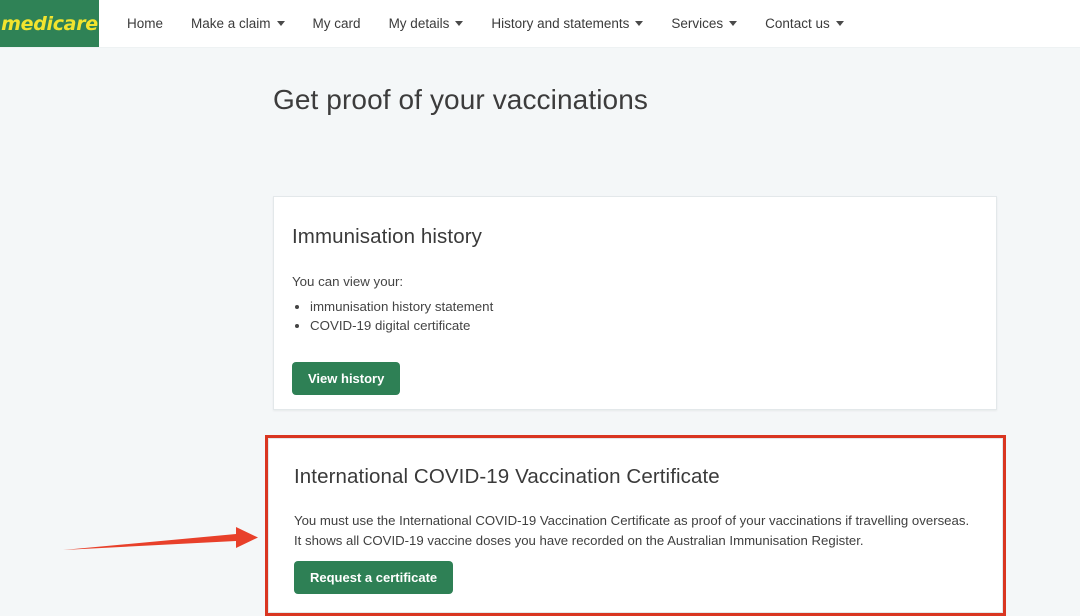 The height and width of the screenshot is (616, 1080). Describe the element at coordinates (560, 23) in the screenshot. I see `nav-label: History and statements` at that location.